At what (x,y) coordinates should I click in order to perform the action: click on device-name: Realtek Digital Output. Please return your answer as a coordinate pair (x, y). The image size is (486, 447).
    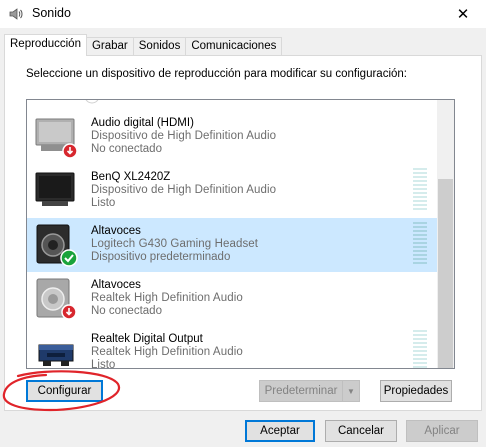
    Looking at the image, I should click on (147, 339).